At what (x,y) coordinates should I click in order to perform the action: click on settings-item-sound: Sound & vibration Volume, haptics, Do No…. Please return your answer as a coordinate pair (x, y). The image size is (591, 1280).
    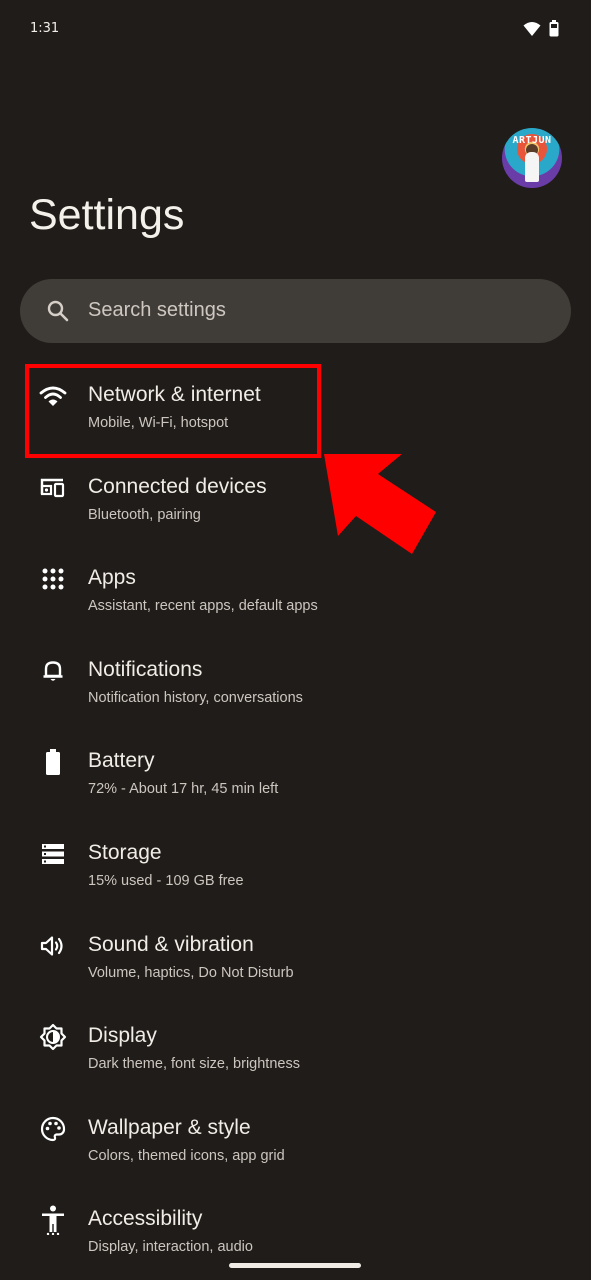
    Looking at the image, I should click on (295, 948).